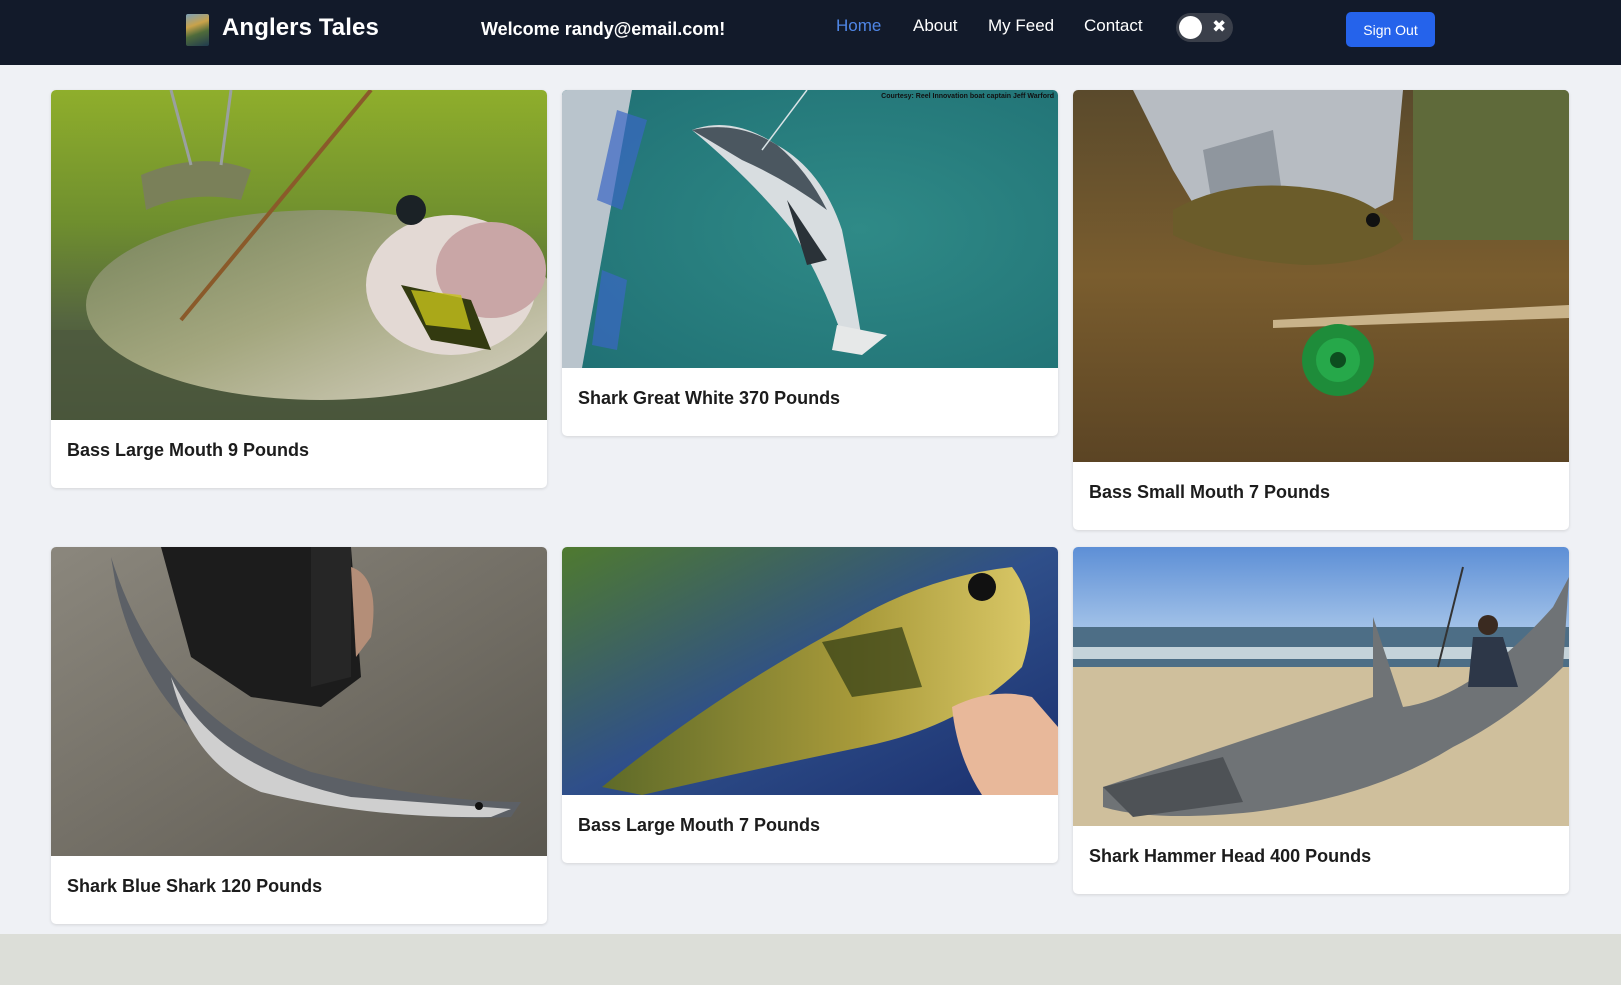 This screenshot has width=1621, height=985. I want to click on catch-title: Shark Hammer Head 400 Pounds, so click(1230, 856).